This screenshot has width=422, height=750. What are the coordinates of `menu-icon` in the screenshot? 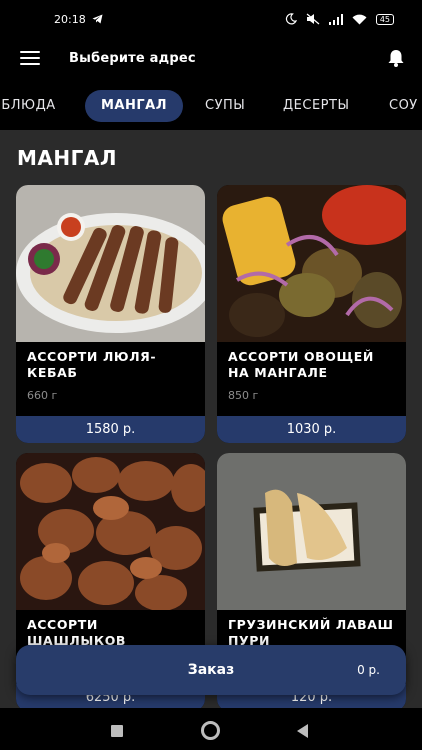 It's located at (30, 58).